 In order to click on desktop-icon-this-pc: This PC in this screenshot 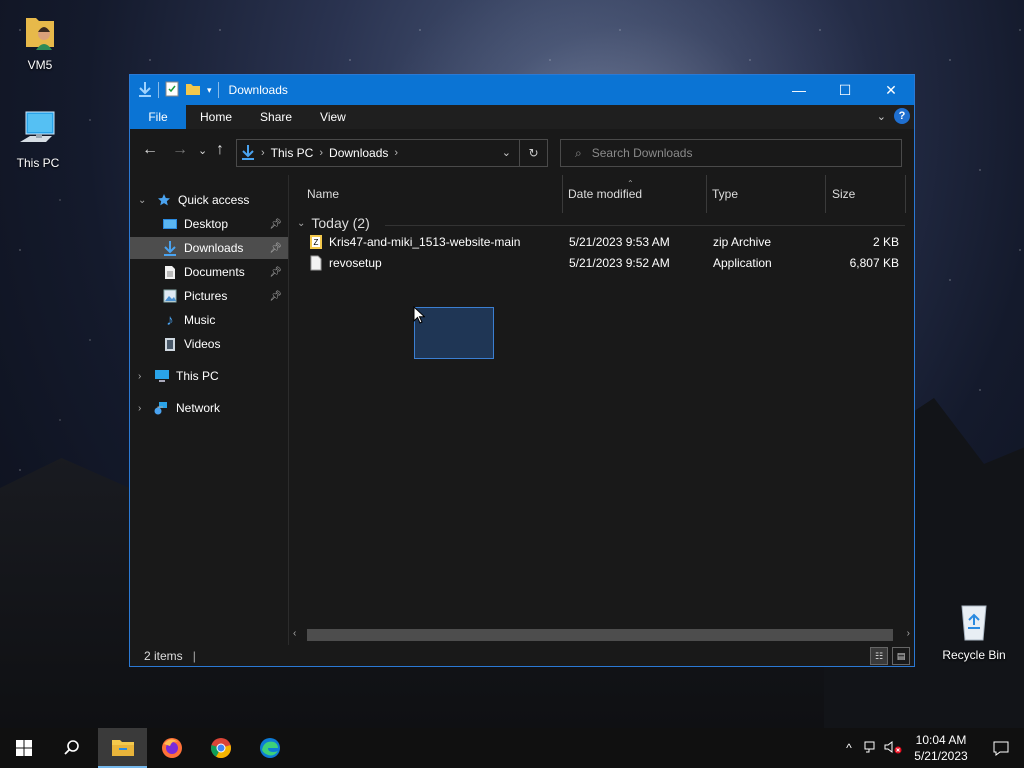, I will do `click(38, 139)`.